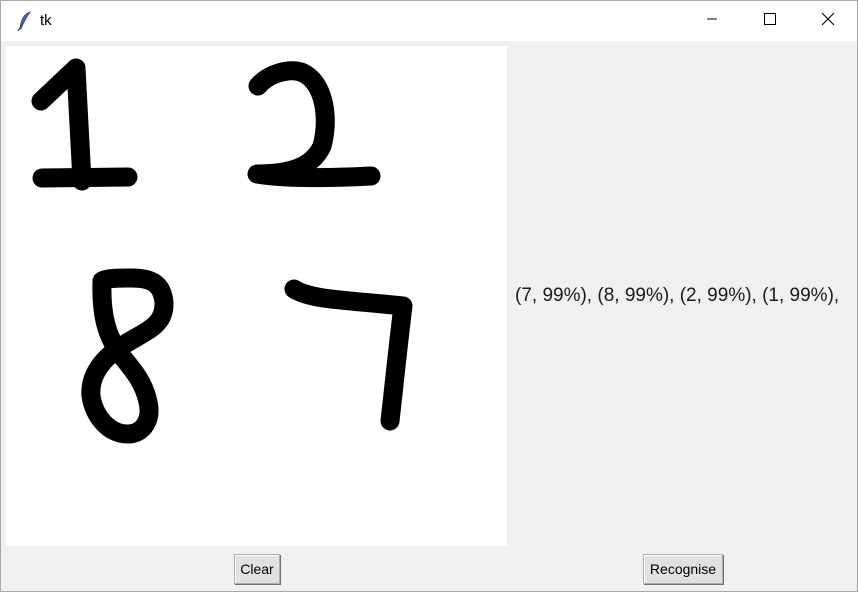  I want to click on maximize-icon, so click(770, 21).